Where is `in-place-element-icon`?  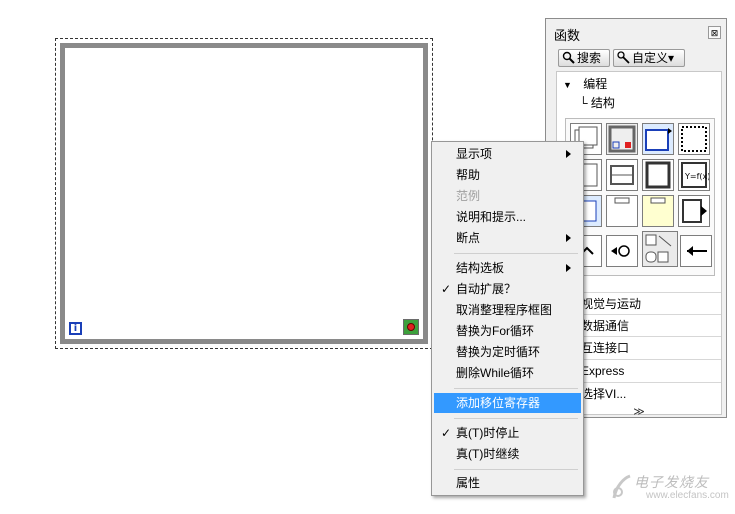 in-place-element-icon is located at coordinates (694, 211).